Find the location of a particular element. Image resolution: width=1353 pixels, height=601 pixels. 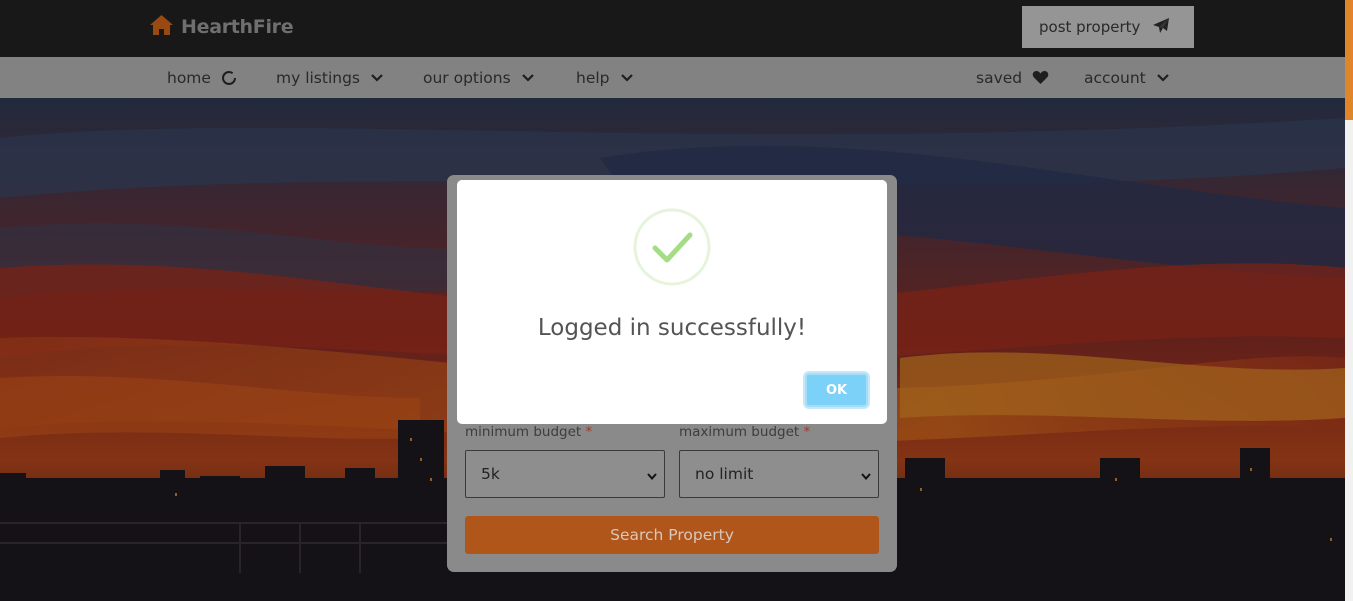

ok-button: OK is located at coordinates (836, 390).